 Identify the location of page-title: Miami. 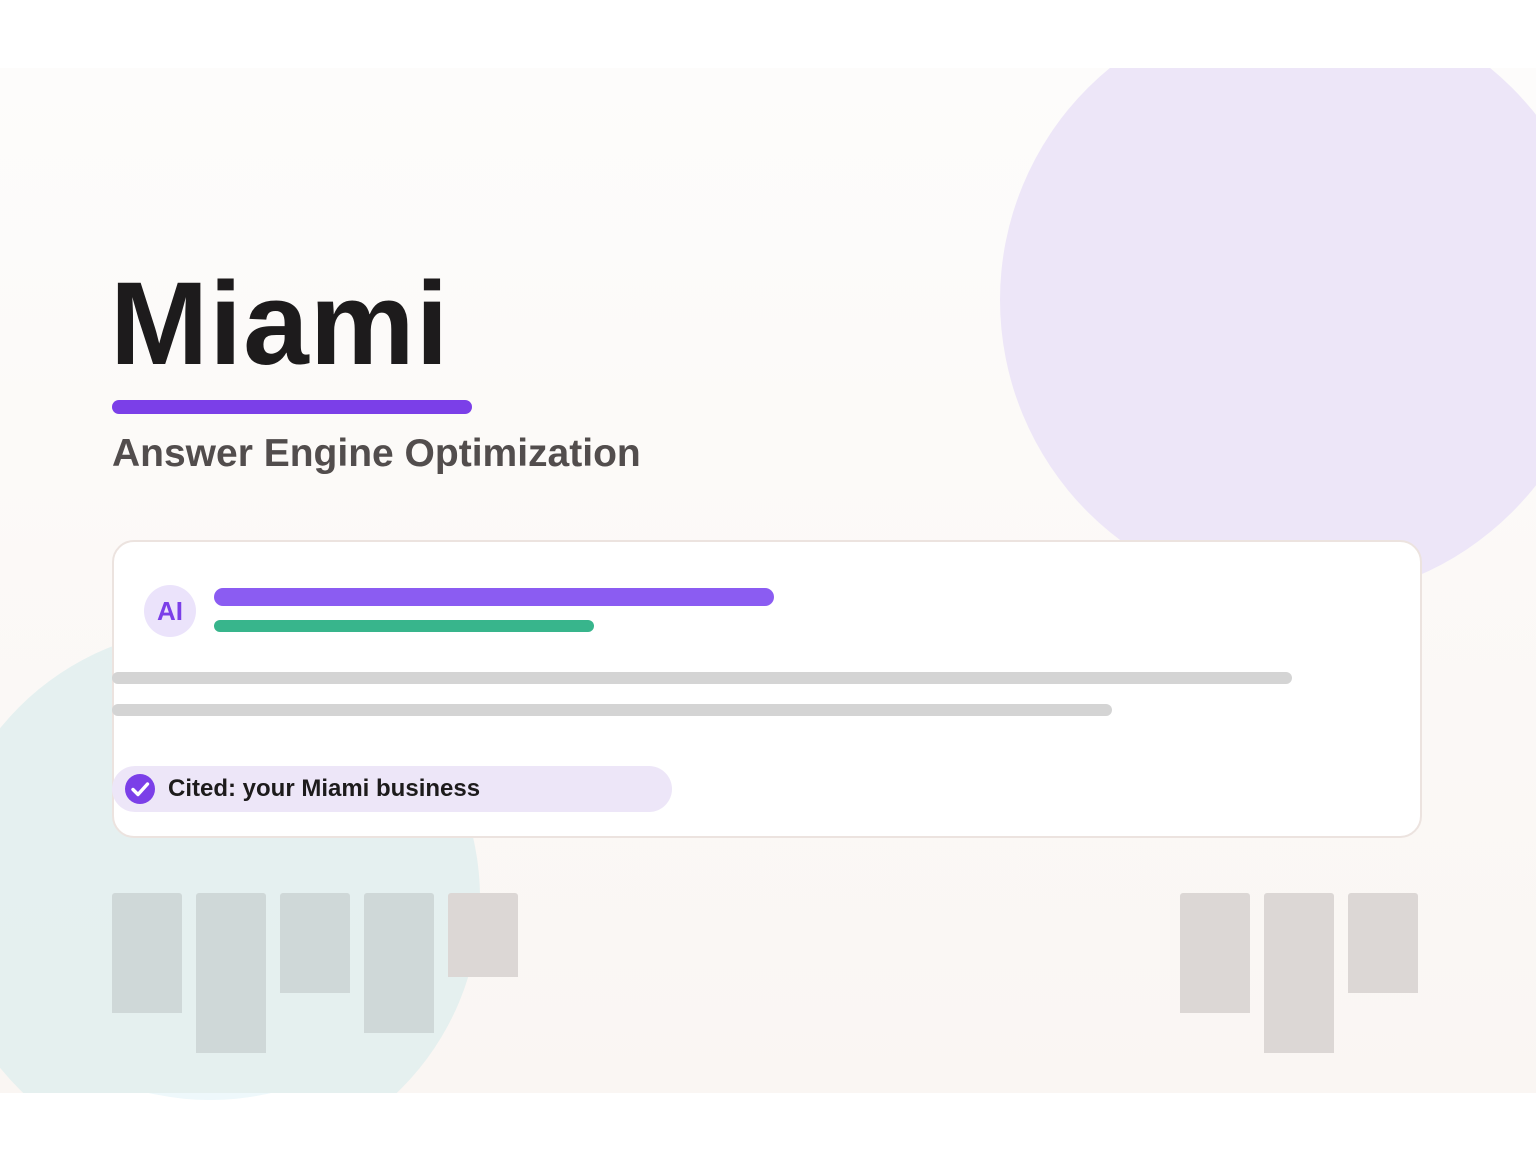
(280, 324).